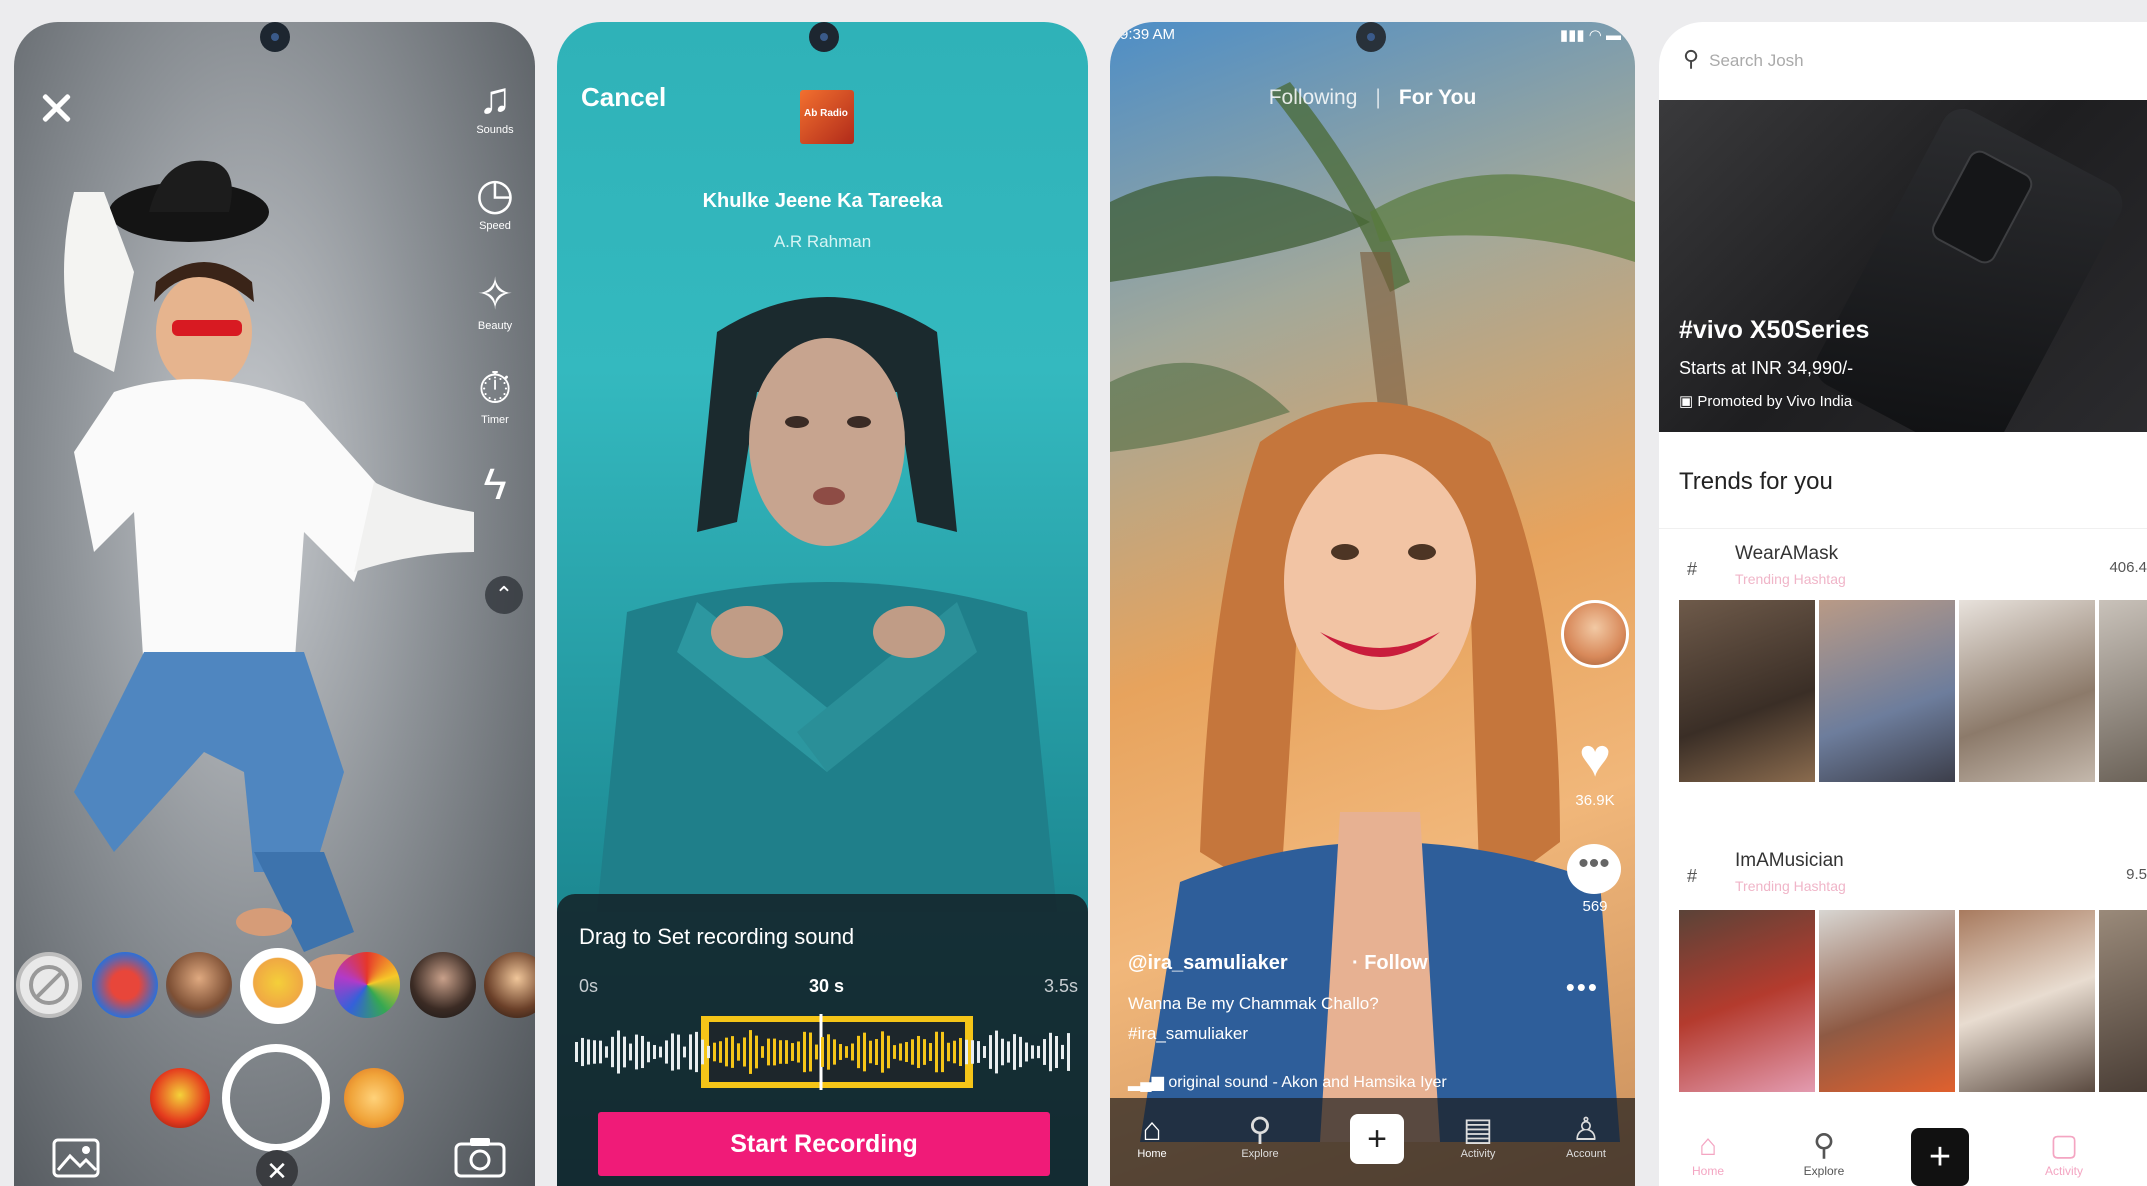 The width and height of the screenshot is (2147, 1186). Describe the element at coordinates (1595, 758) in the screenshot. I see `heart-icon: ♥` at that location.